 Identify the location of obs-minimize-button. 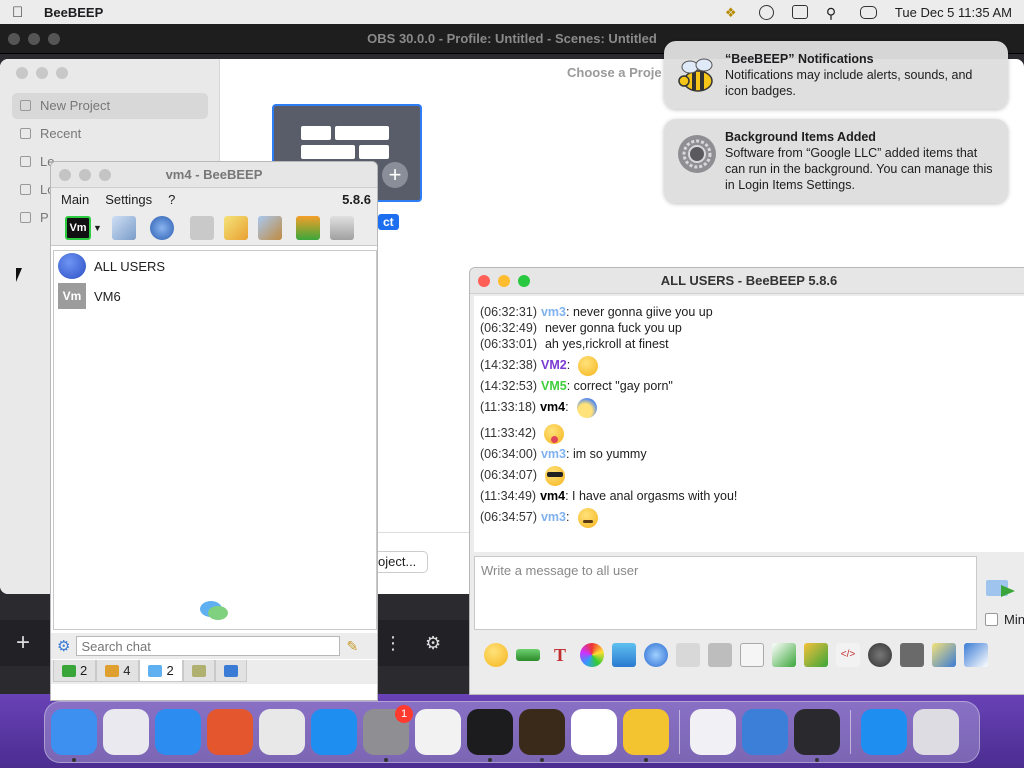
(34, 38).